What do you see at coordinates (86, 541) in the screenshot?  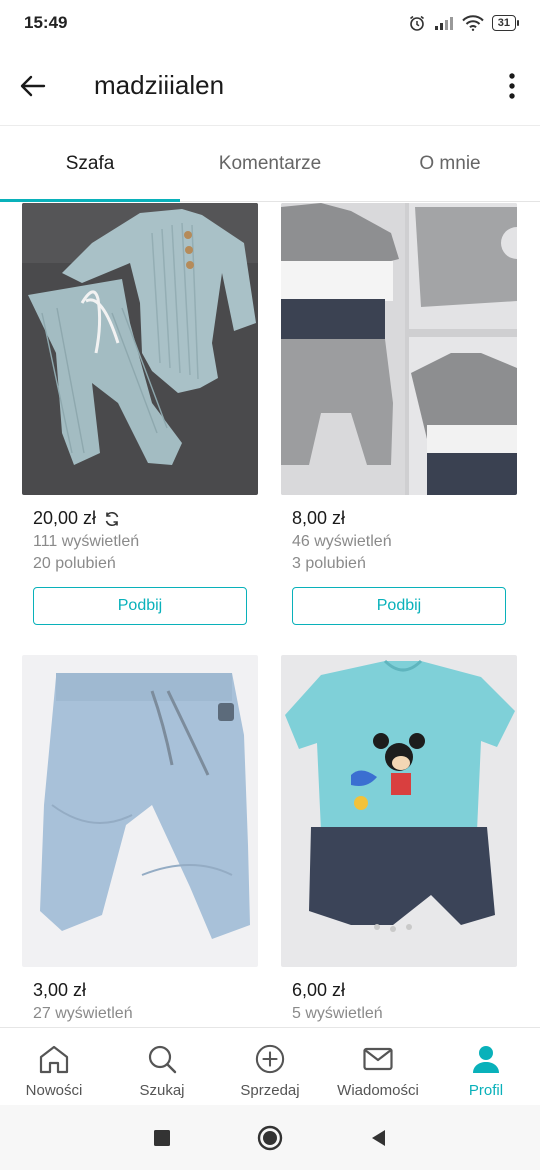 I see `item-views: 111 wyświetleń` at bounding box center [86, 541].